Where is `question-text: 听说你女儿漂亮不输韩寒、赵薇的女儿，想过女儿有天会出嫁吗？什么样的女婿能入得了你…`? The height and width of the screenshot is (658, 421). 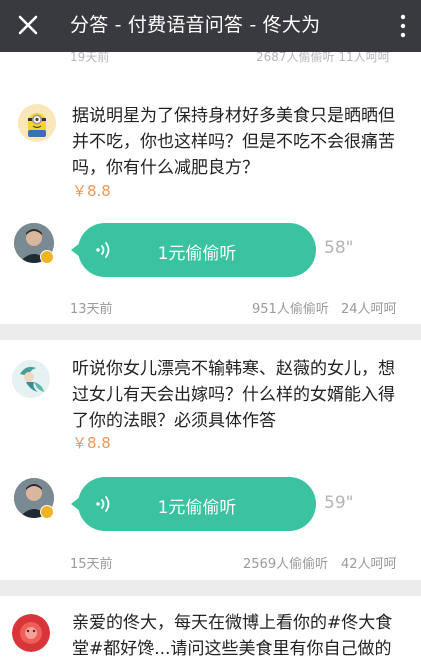 question-text: 听说你女儿漂亮不输韩寒、赵薇的女儿，想过女儿有天会出嫁吗？什么样的女婿能入得了你… is located at coordinates (233, 395).